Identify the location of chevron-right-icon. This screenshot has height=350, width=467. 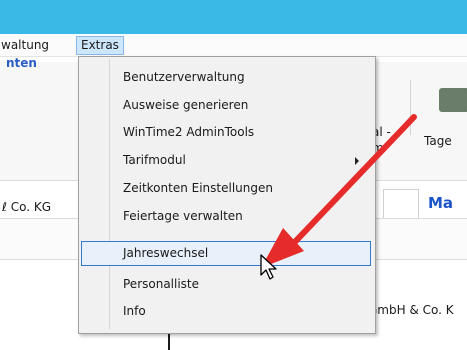
(357, 161).